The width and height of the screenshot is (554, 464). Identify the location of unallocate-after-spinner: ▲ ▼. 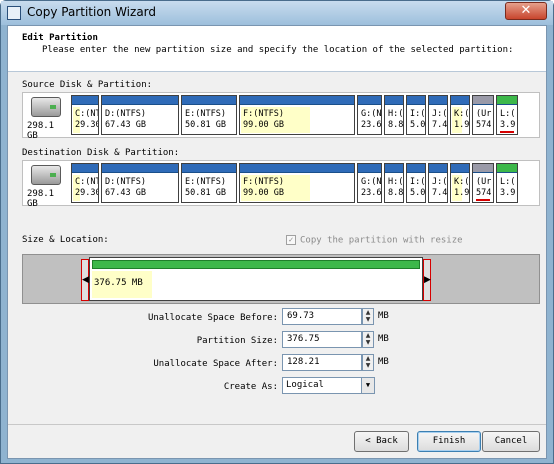
(368, 362).